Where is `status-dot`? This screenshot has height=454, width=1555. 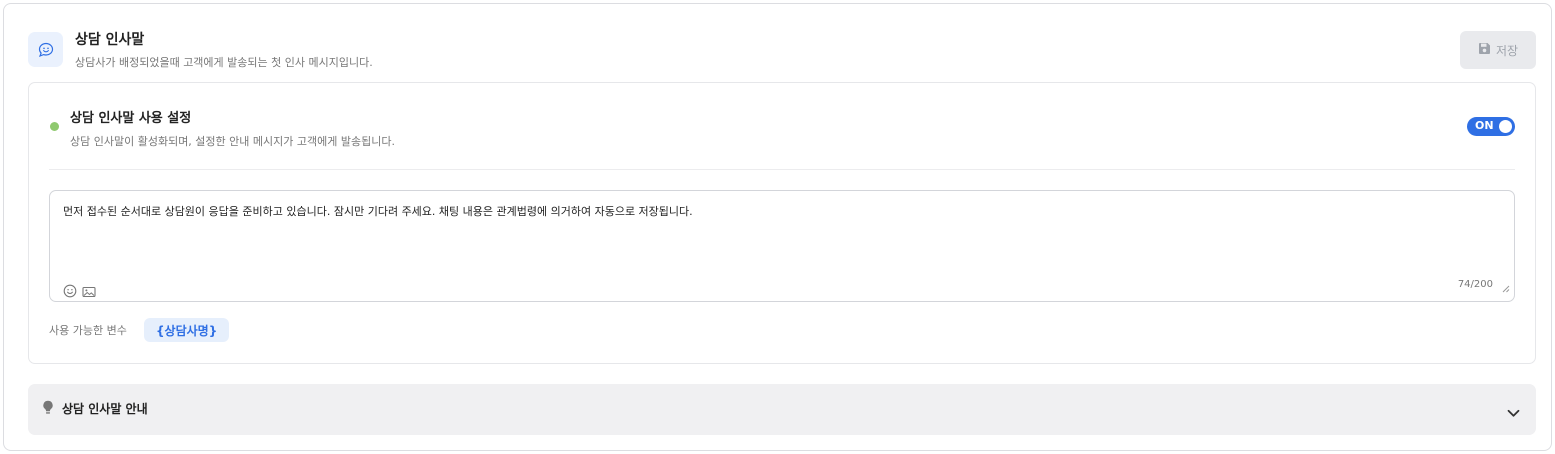
status-dot is located at coordinates (54, 126).